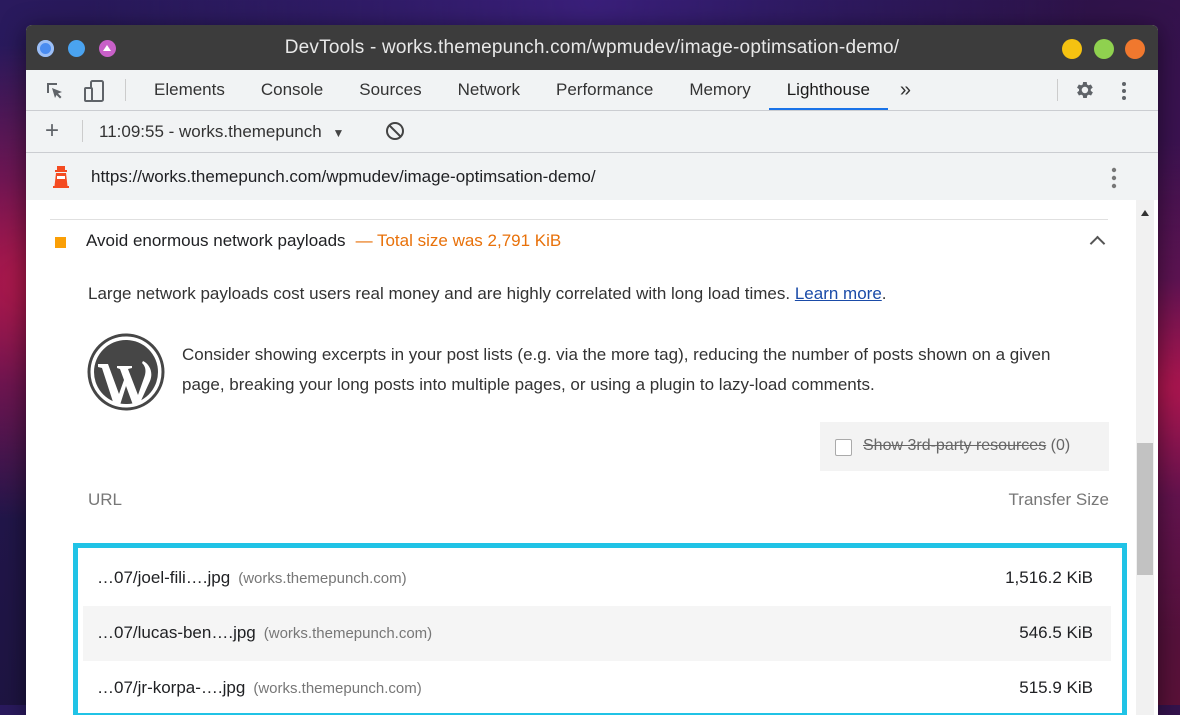 The height and width of the screenshot is (715, 1180). Describe the element at coordinates (338, 133) in the screenshot. I see `chevron-down-icon: ▼` at that location.